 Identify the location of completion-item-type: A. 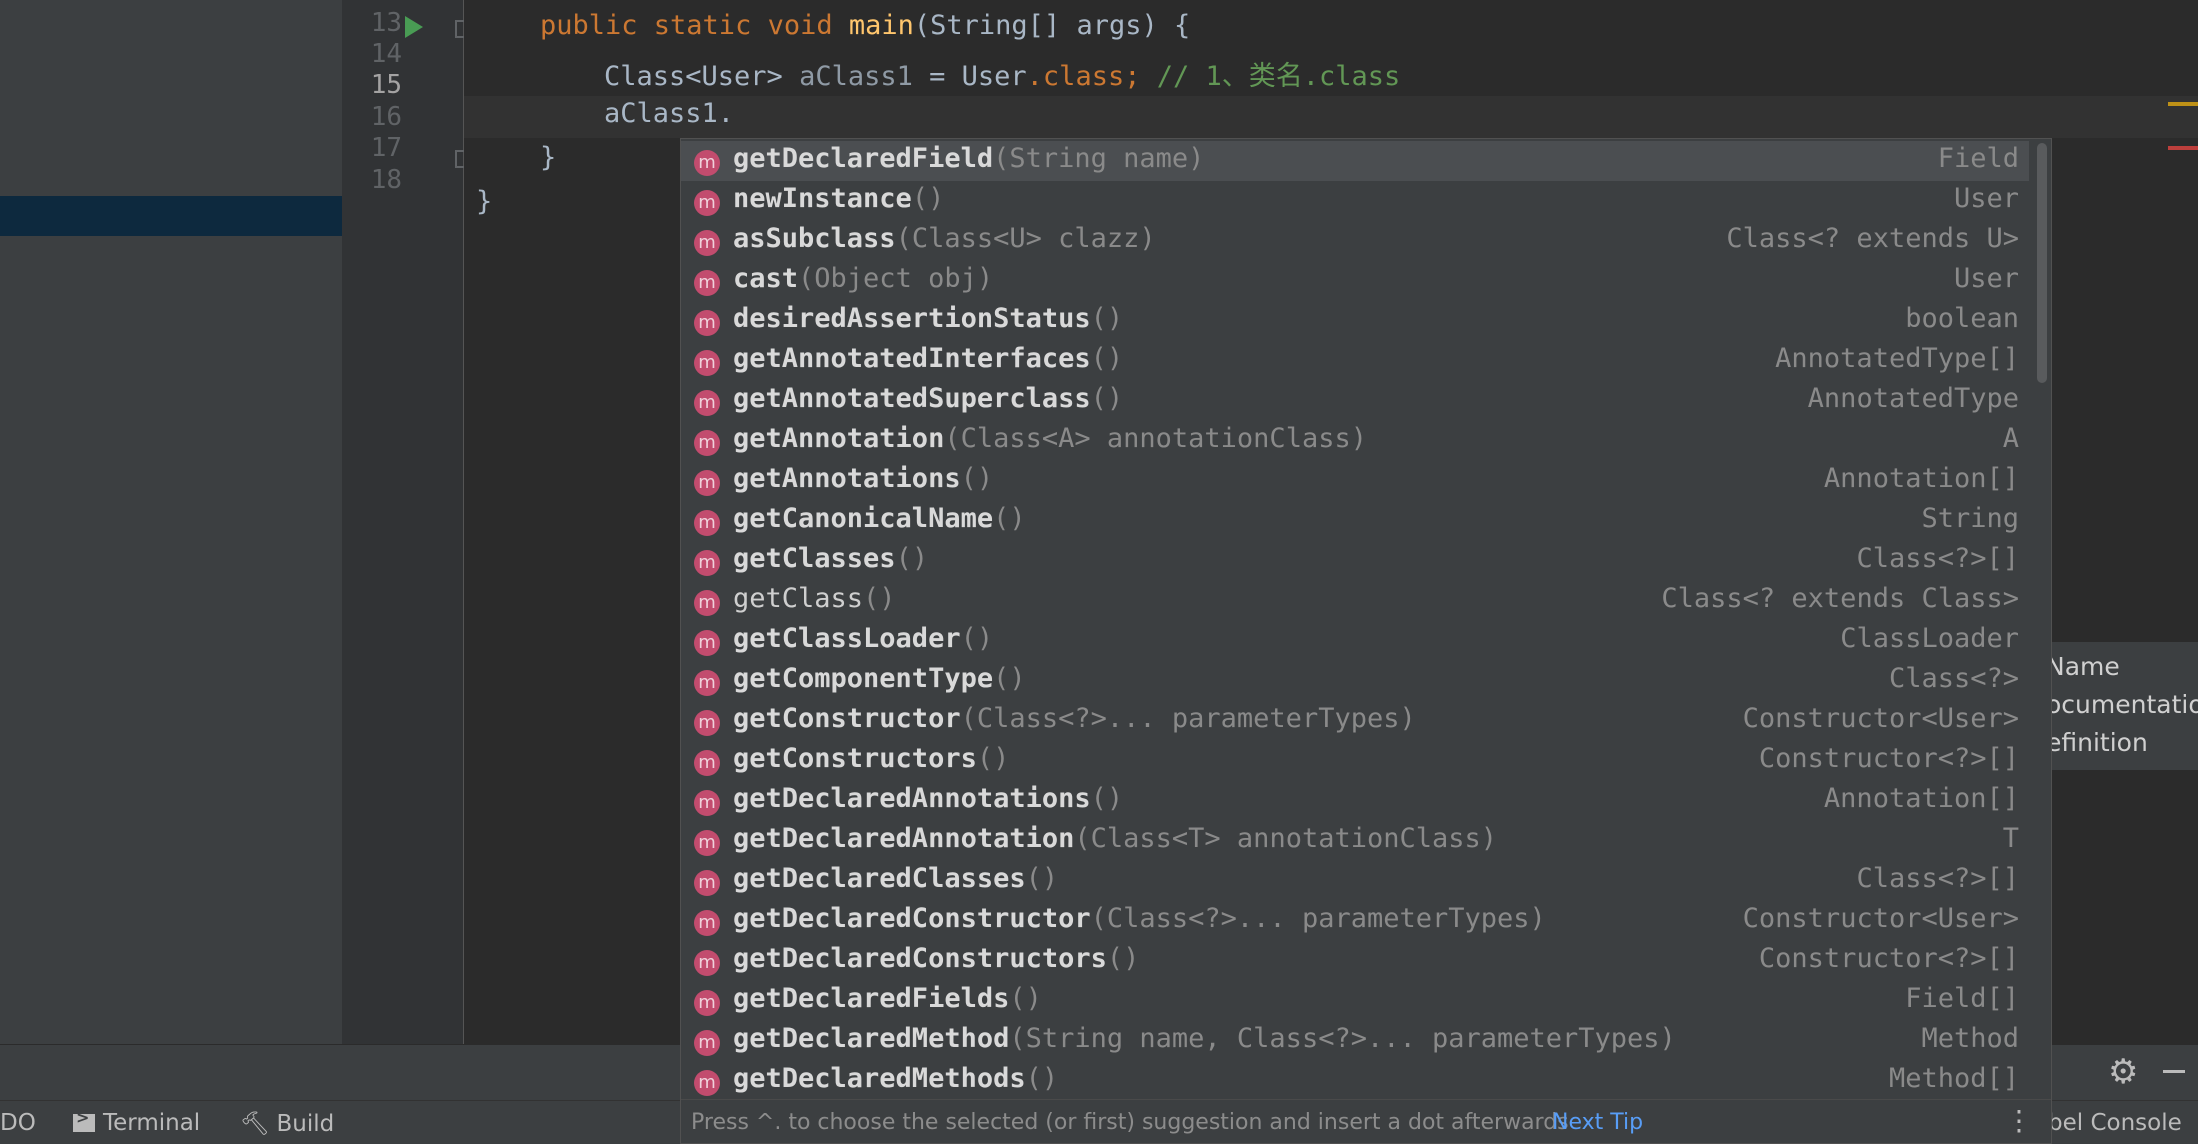
(2010, 438).